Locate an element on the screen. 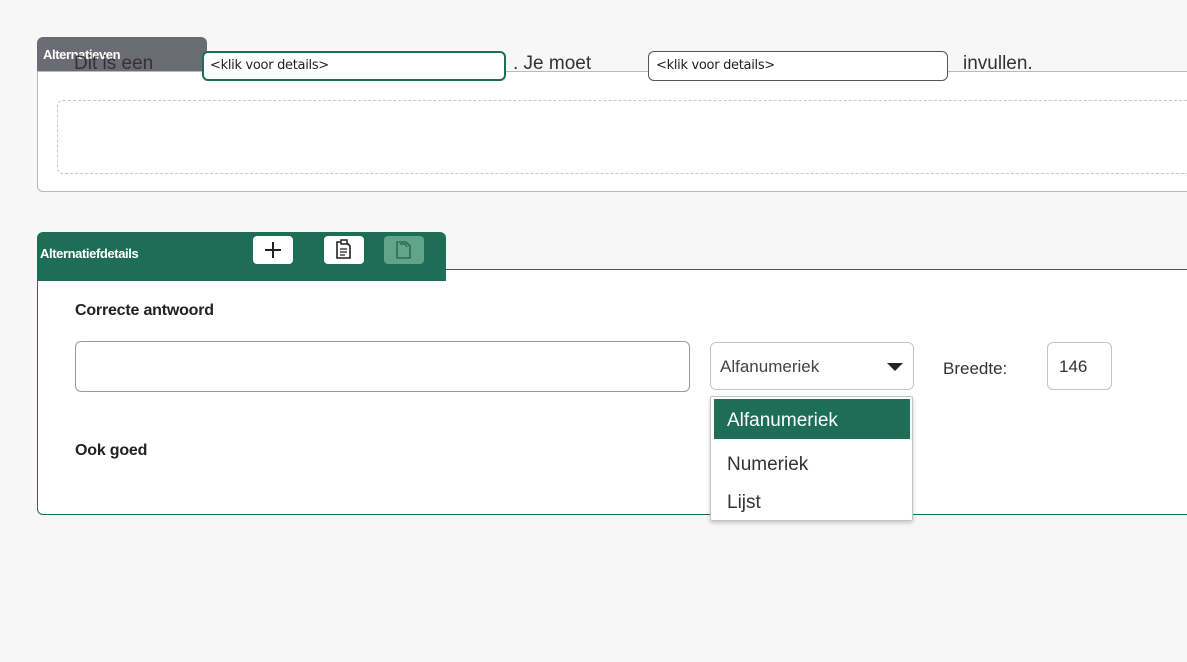 The height and width of the screenshot is (662, 1187). caret-down-icon is located at coordinates (895, 367).